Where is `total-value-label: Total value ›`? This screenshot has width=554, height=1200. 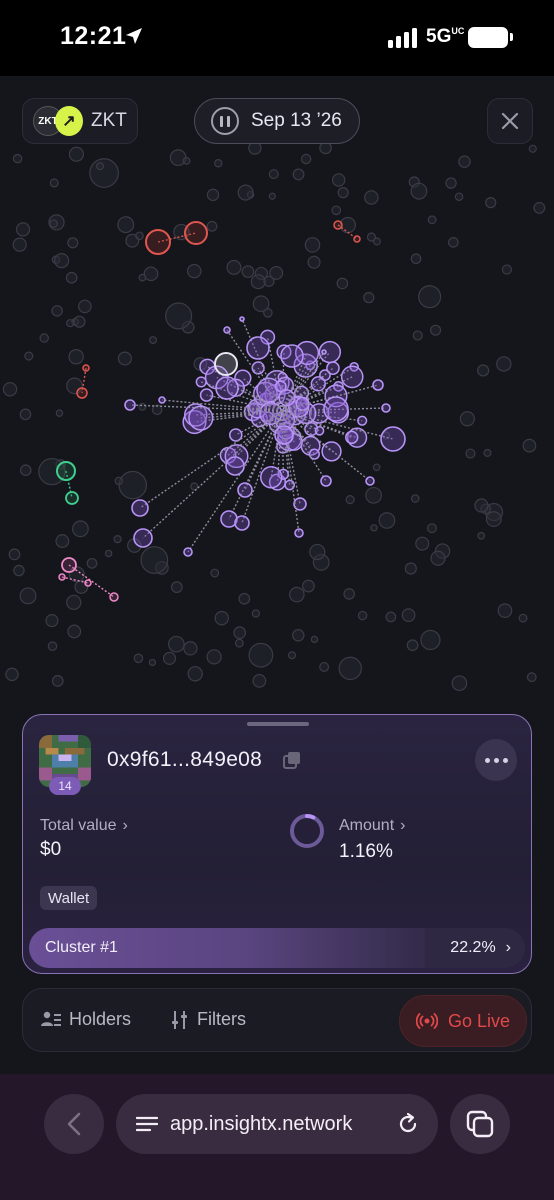
total-value-label: Total value › is located at coordinates (84, 826).